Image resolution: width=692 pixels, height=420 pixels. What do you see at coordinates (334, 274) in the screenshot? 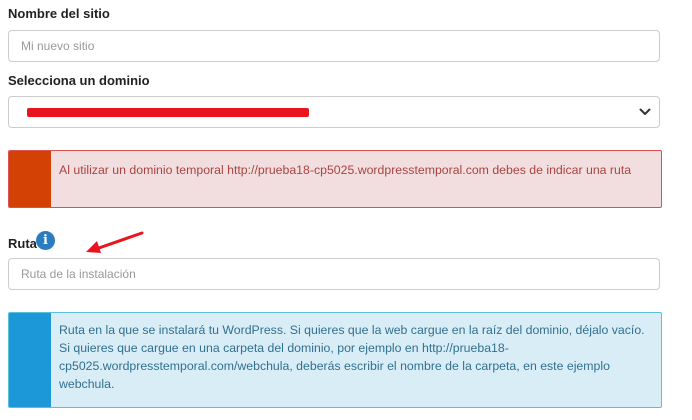
I see `path-input` at bounding box center [334, 274].